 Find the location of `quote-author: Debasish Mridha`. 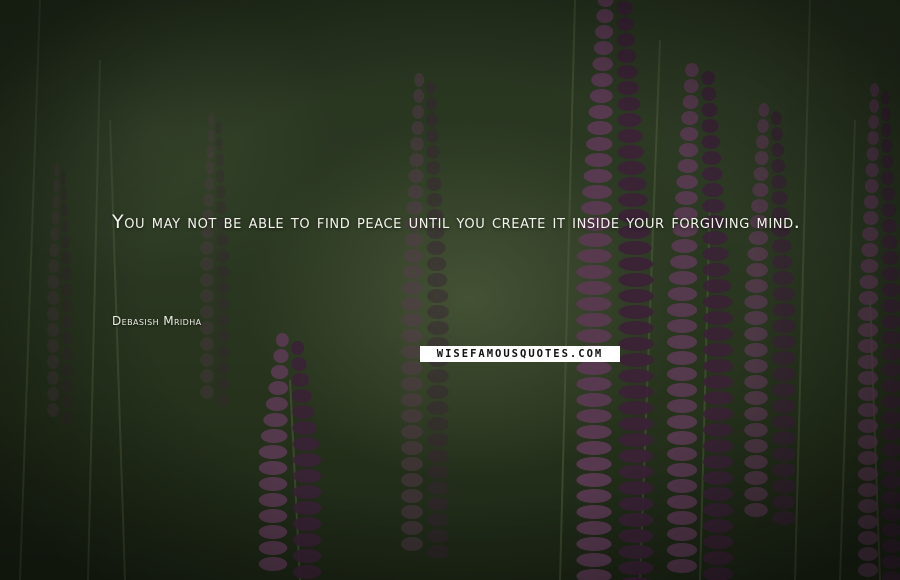

quote-author: Debasish Mridha is located at coordinates (157, 321).